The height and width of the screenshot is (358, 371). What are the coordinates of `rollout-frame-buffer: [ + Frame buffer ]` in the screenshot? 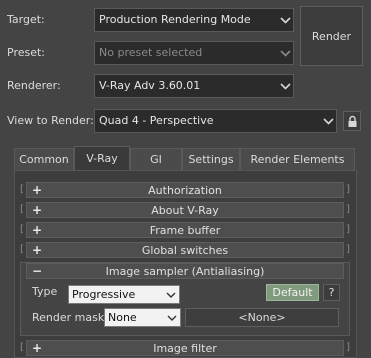 It's located at (185, 230).